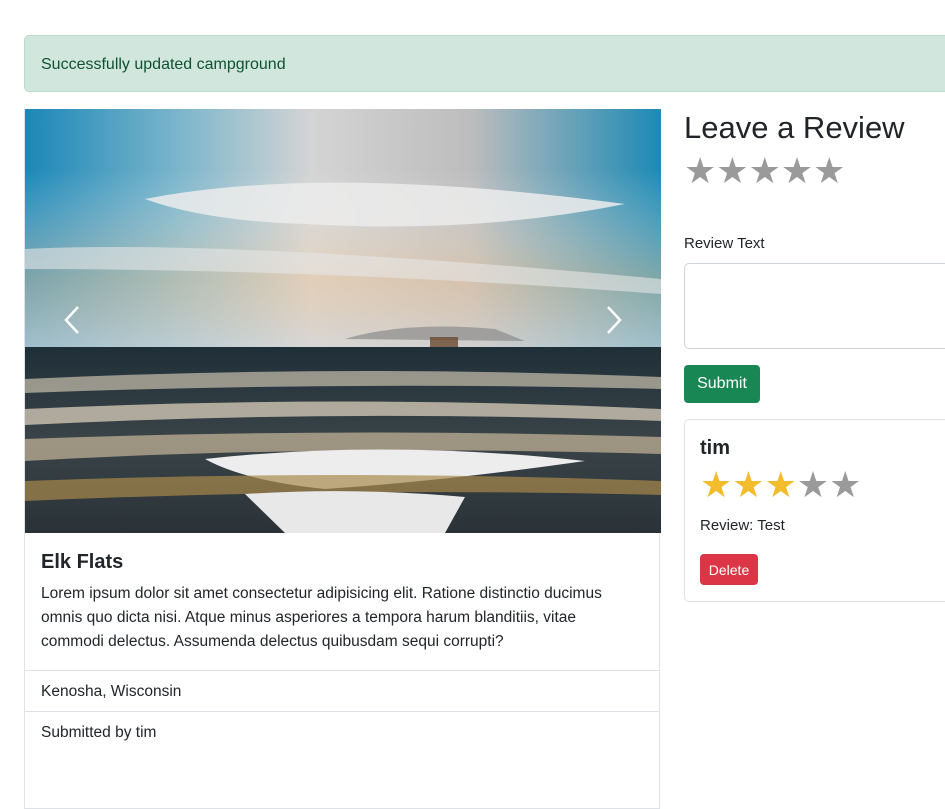 The height and width of the screenshot is (809, 945). I want to click on campground-title: Elk Flats, so click(82, 562).